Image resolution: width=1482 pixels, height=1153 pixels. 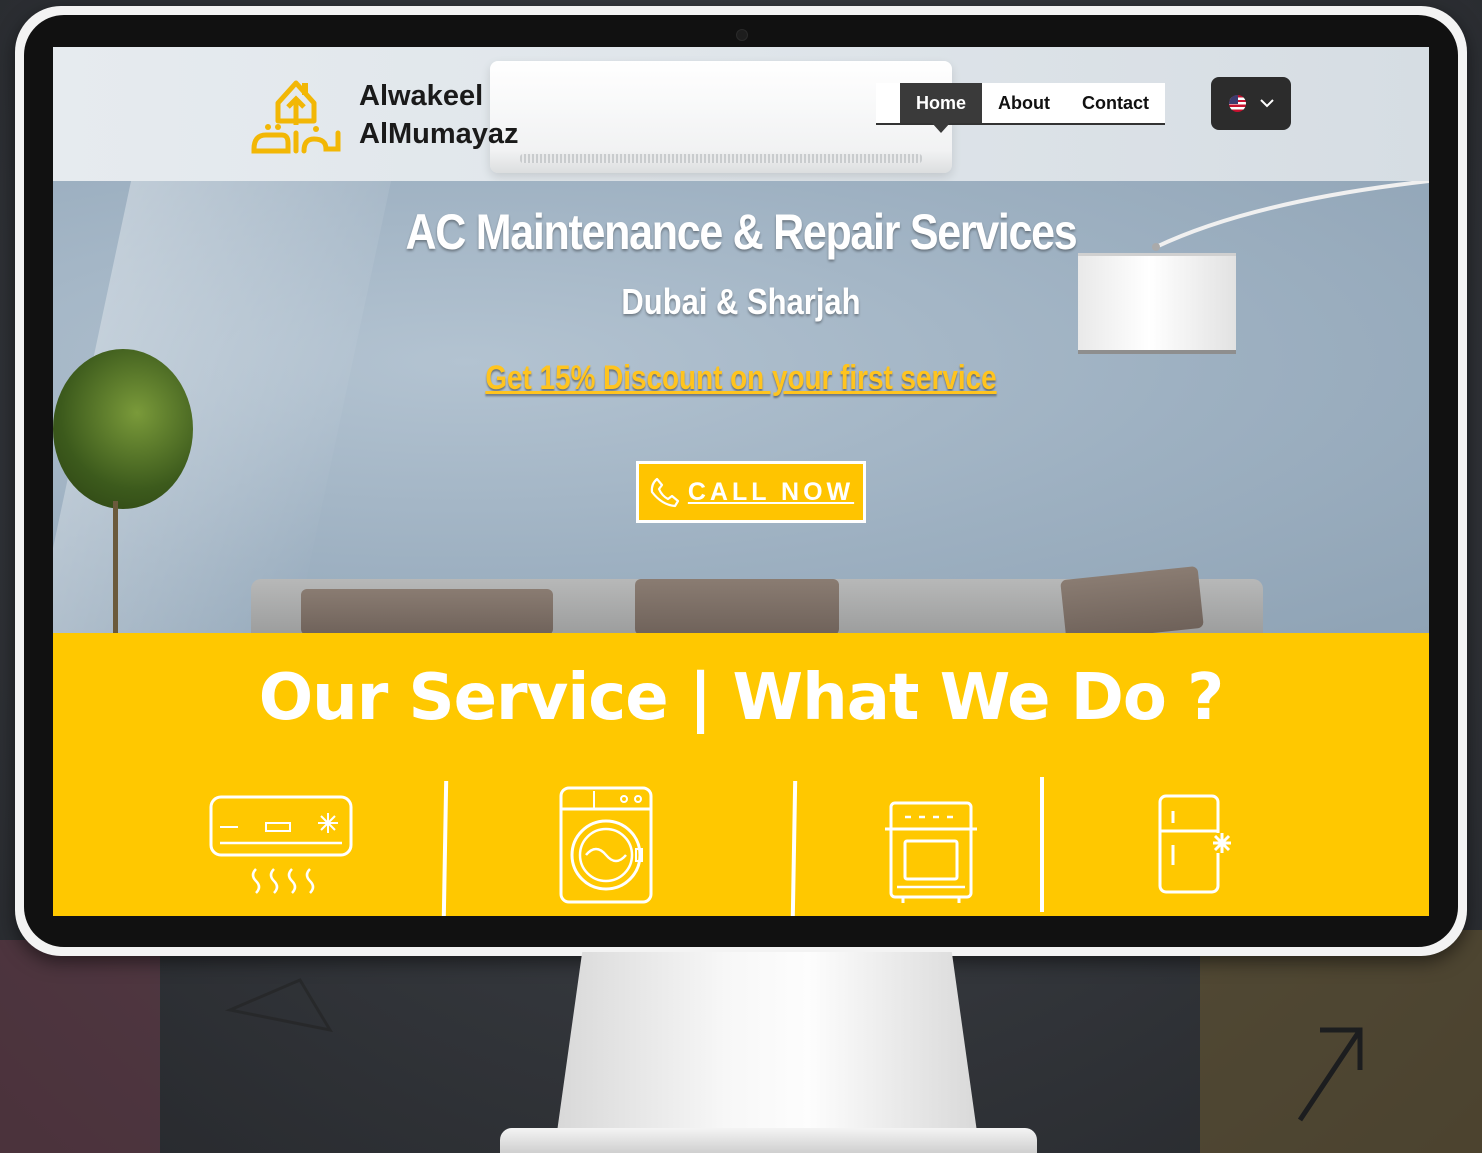 I want to click on call-now-button: CALL NOW, so click(x=751, y=492).